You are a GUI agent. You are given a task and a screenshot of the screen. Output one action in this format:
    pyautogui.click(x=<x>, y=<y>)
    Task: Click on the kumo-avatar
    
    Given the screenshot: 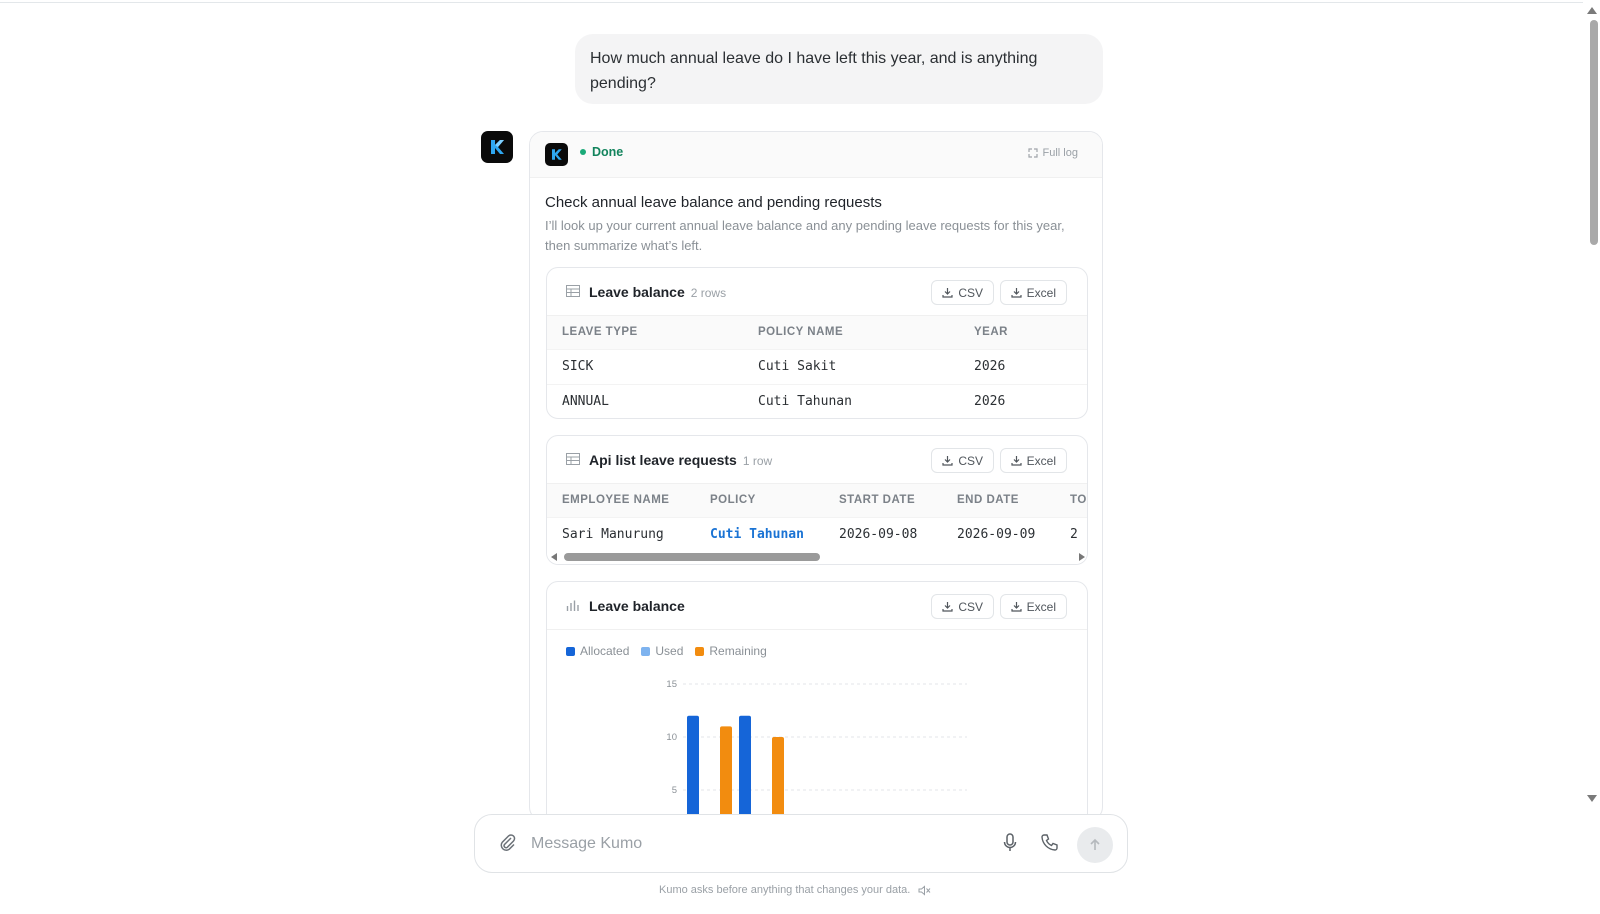 What is the action you would take?
    pyautogui.click(x=497, y=147)
    